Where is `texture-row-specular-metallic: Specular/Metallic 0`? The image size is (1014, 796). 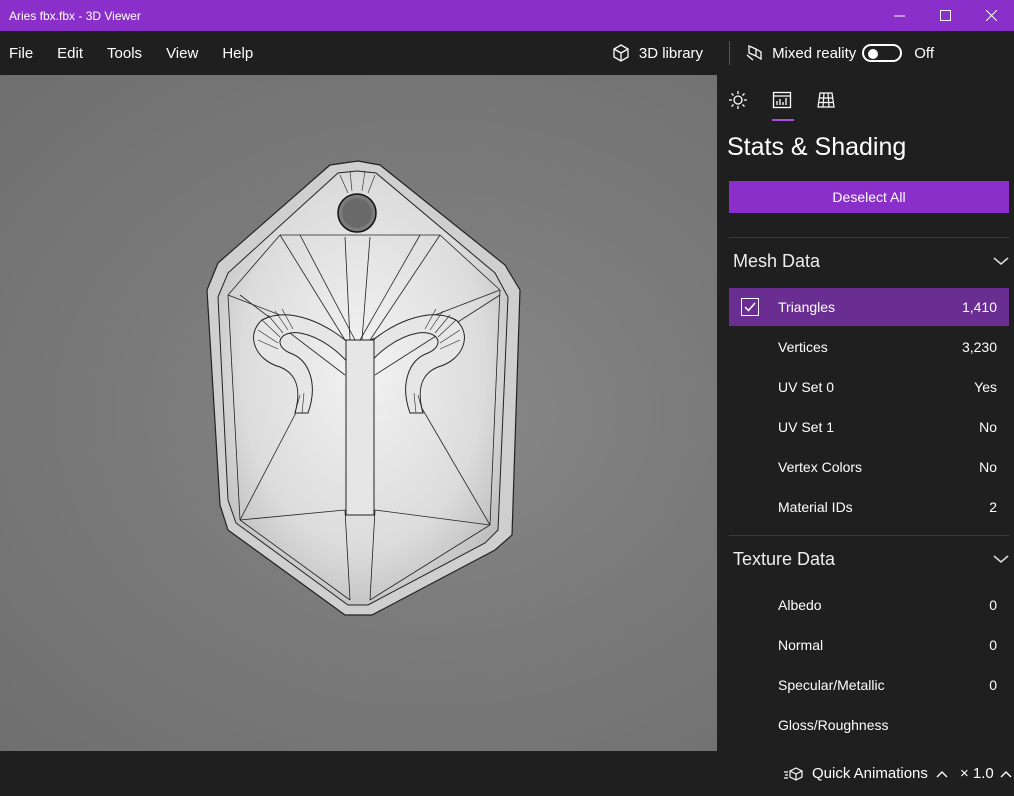
texture-row-specular-metallic: Specular/Metallic 0 is located at coordinates (869, 685).